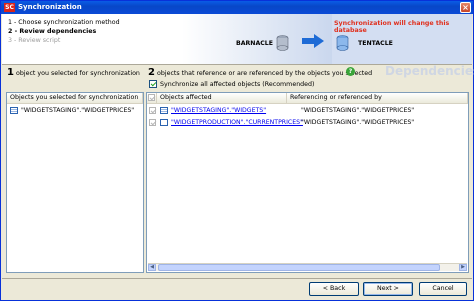 The image size is (474, 301). I want to click on sync-direction-arrow-icon, so click(313, 41).